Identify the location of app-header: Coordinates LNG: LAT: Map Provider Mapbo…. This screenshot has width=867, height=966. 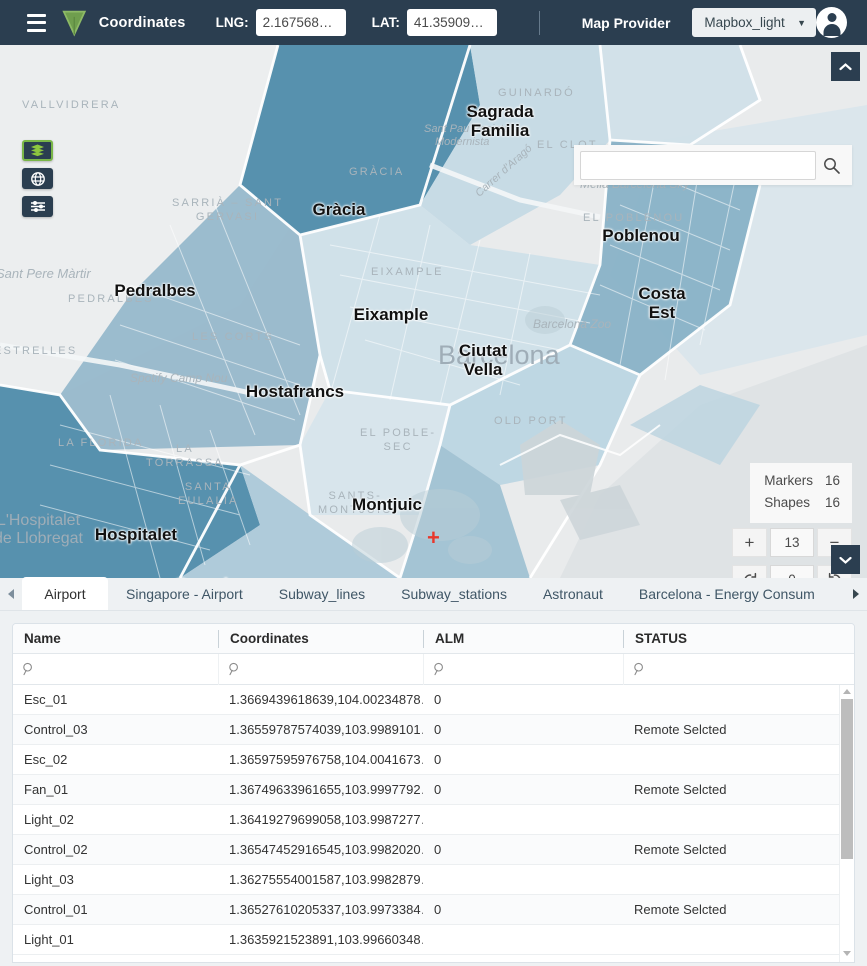
(433, 22).